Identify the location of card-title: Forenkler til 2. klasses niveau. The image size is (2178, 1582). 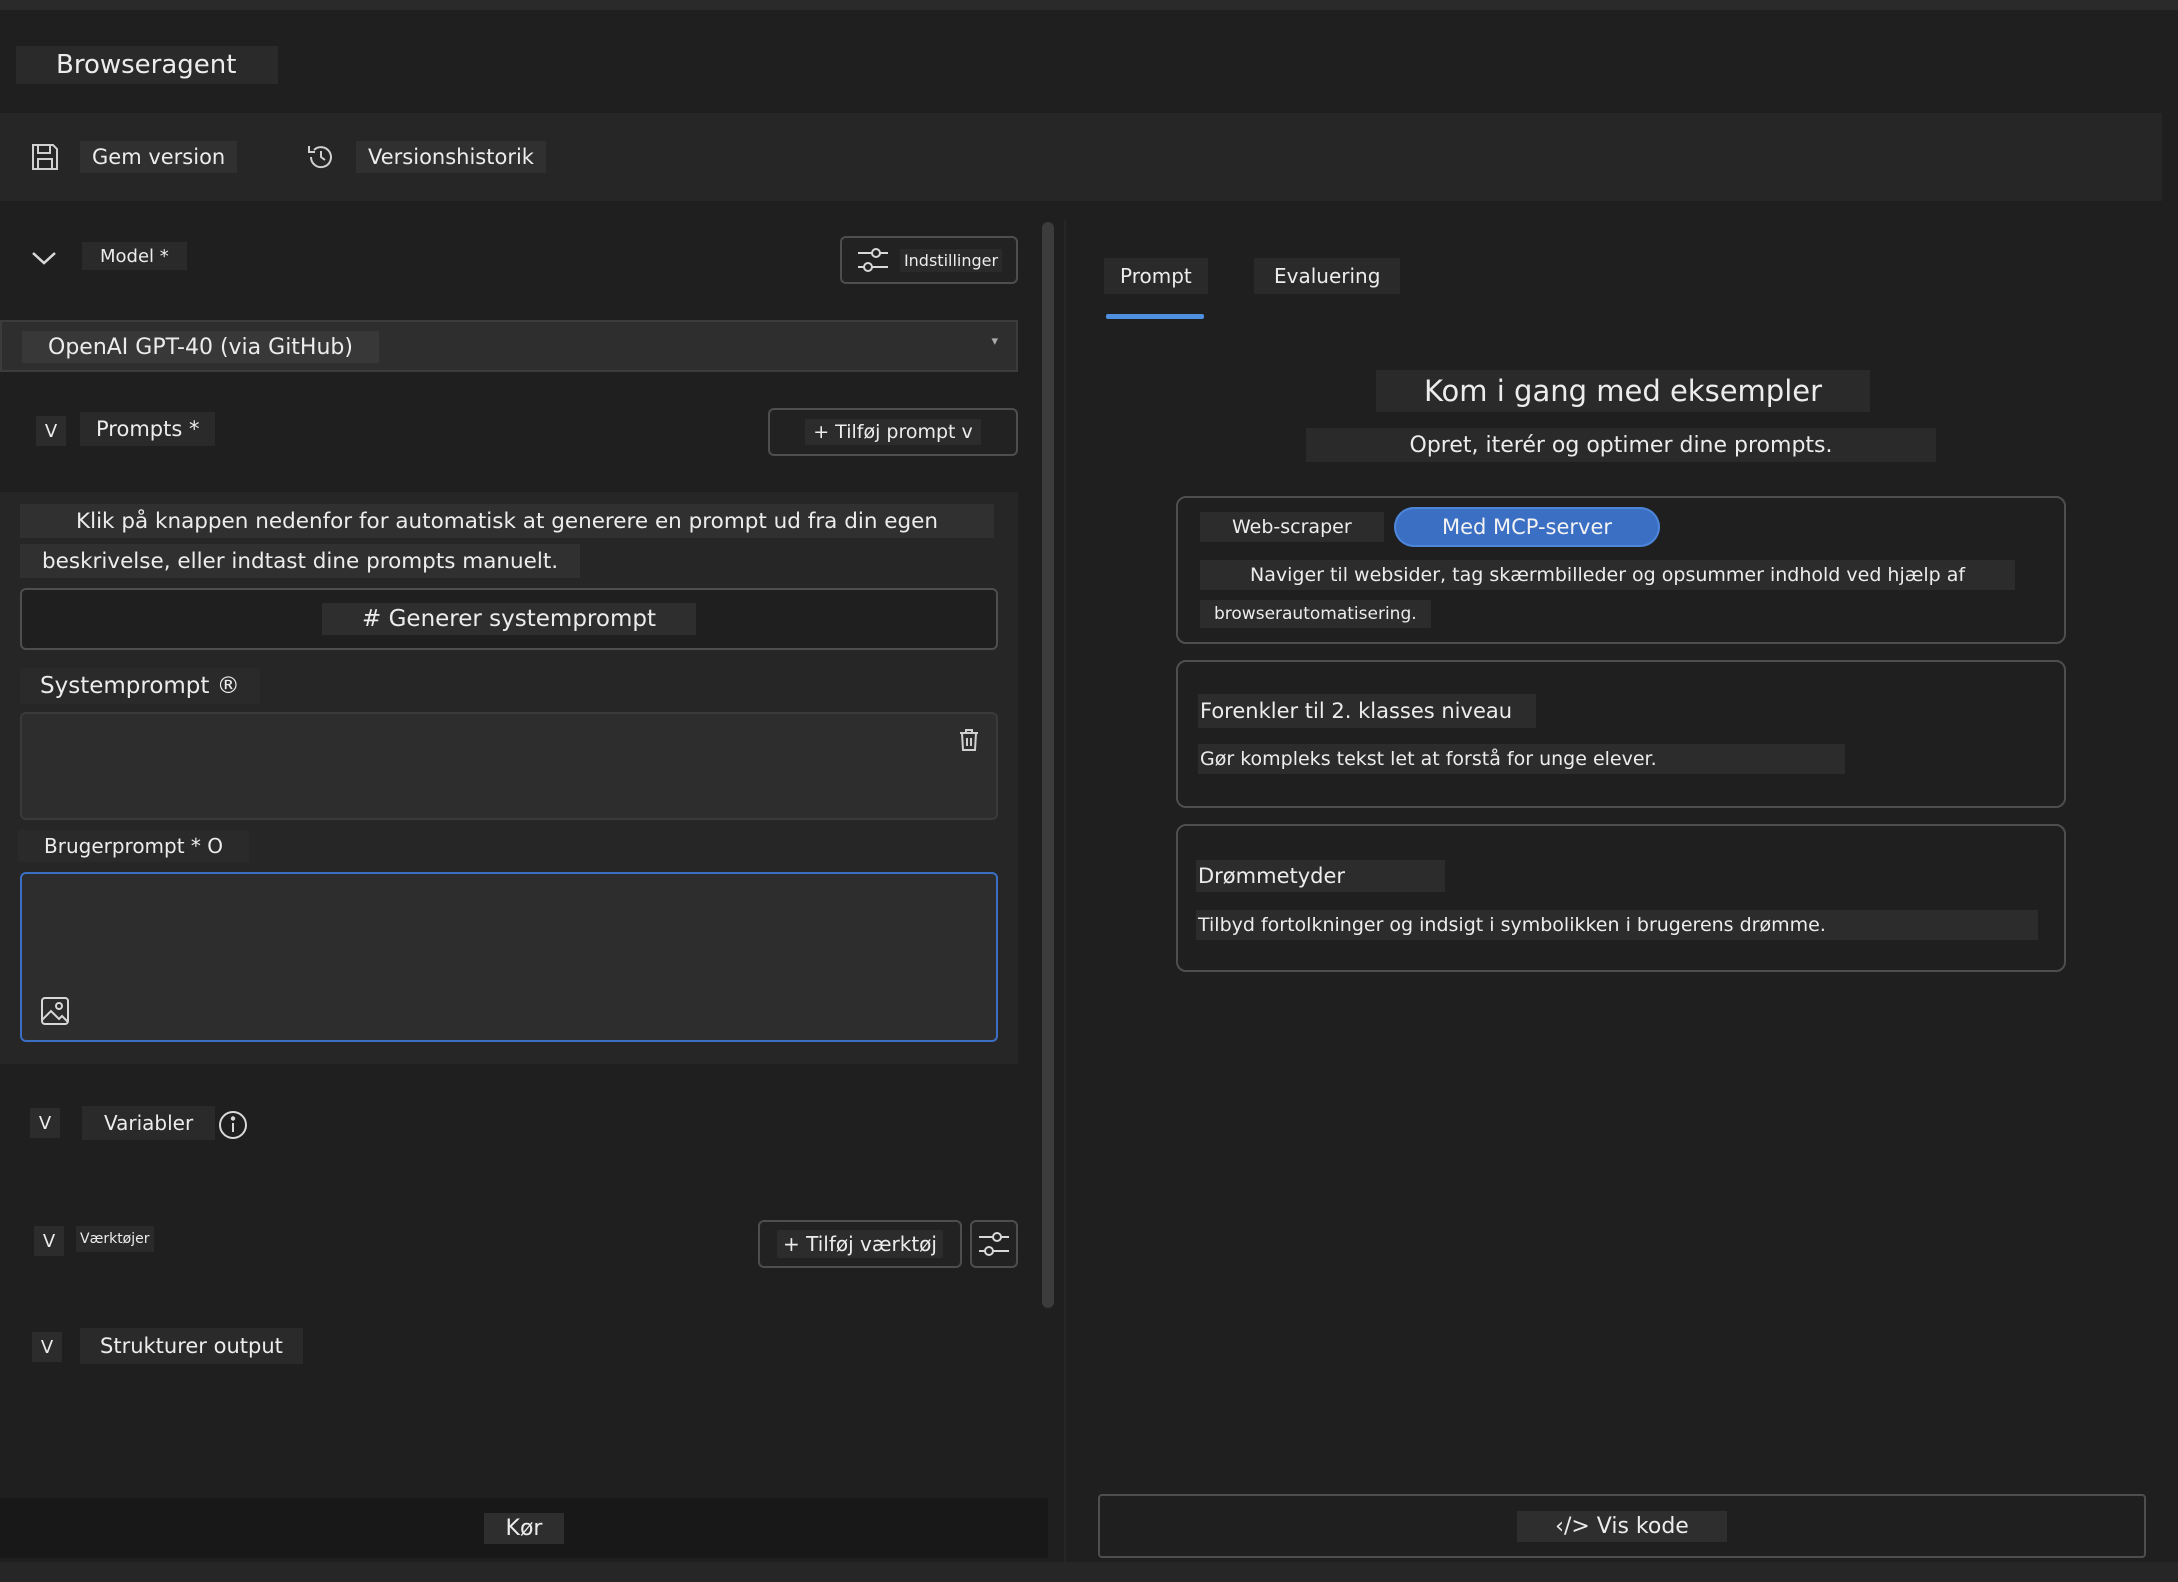
(1367, 711).